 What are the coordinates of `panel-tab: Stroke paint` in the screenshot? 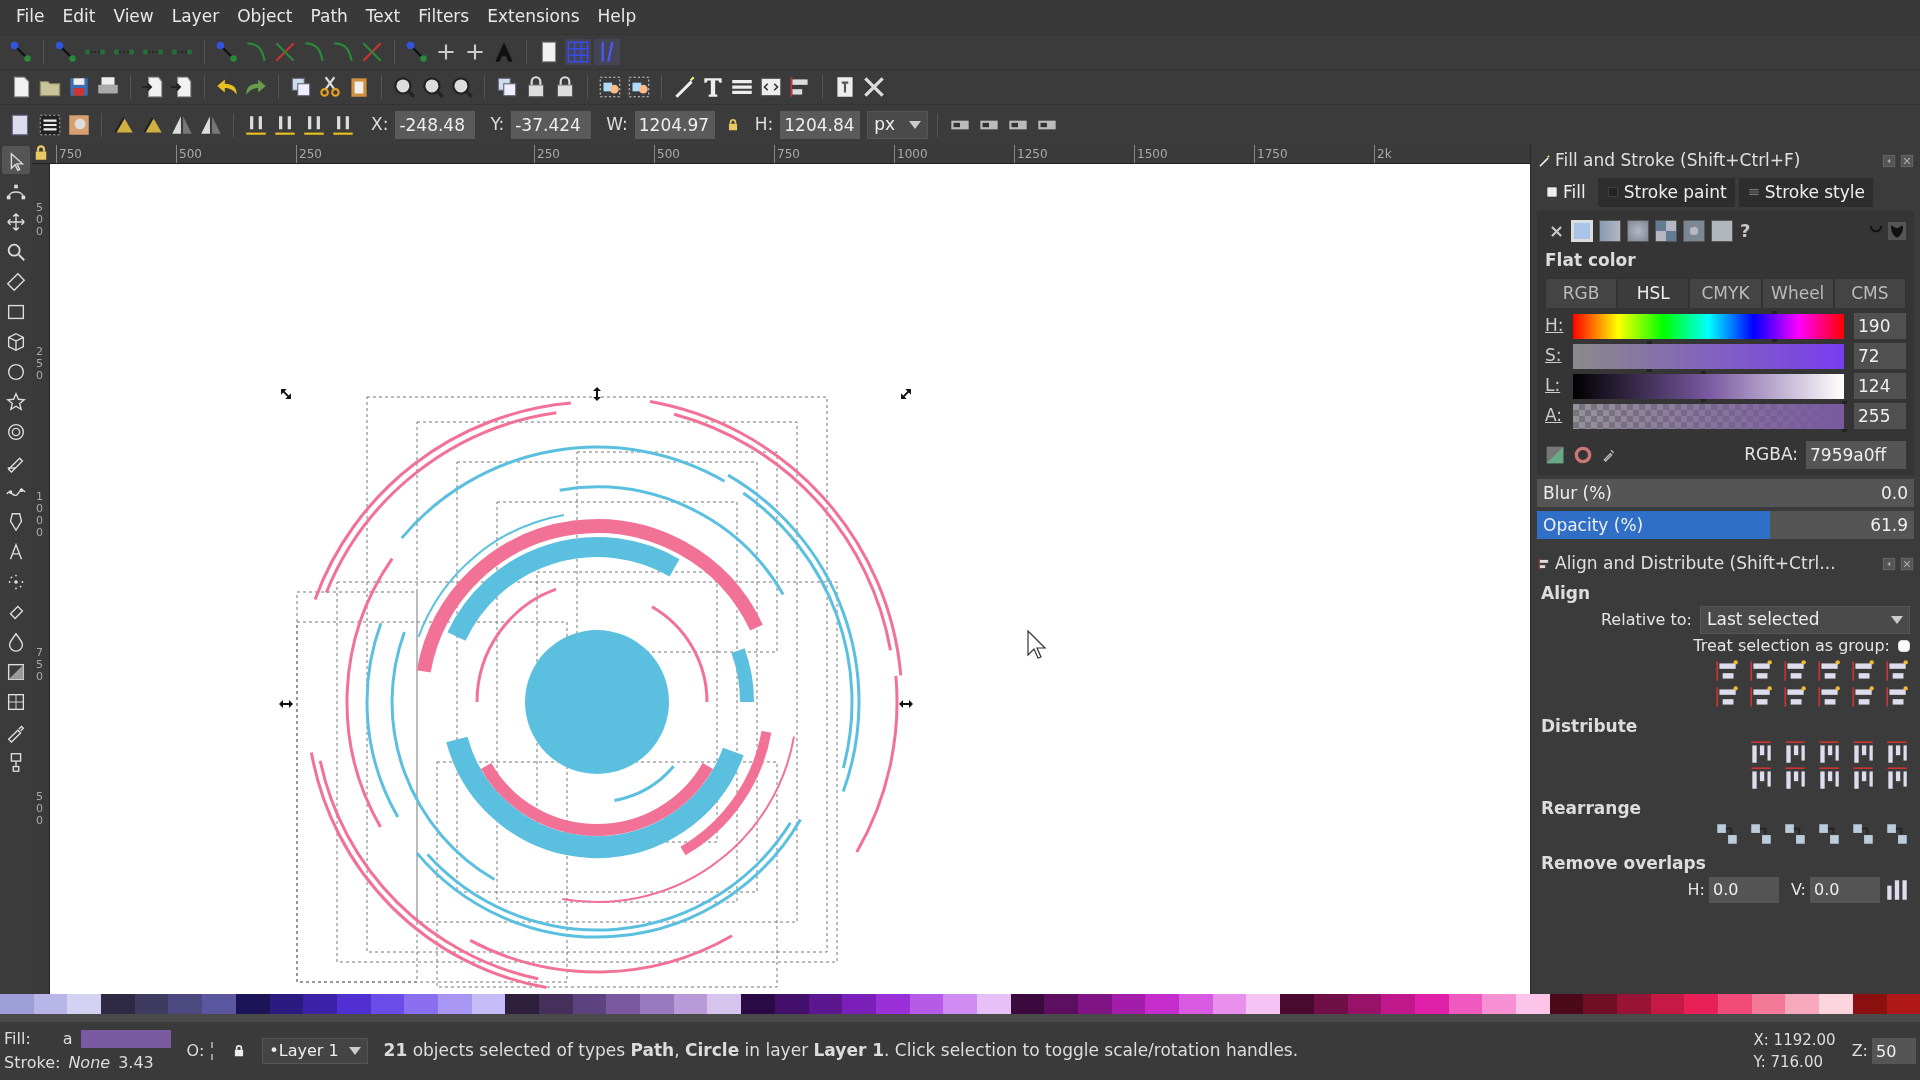 It's located at (1666, 192).